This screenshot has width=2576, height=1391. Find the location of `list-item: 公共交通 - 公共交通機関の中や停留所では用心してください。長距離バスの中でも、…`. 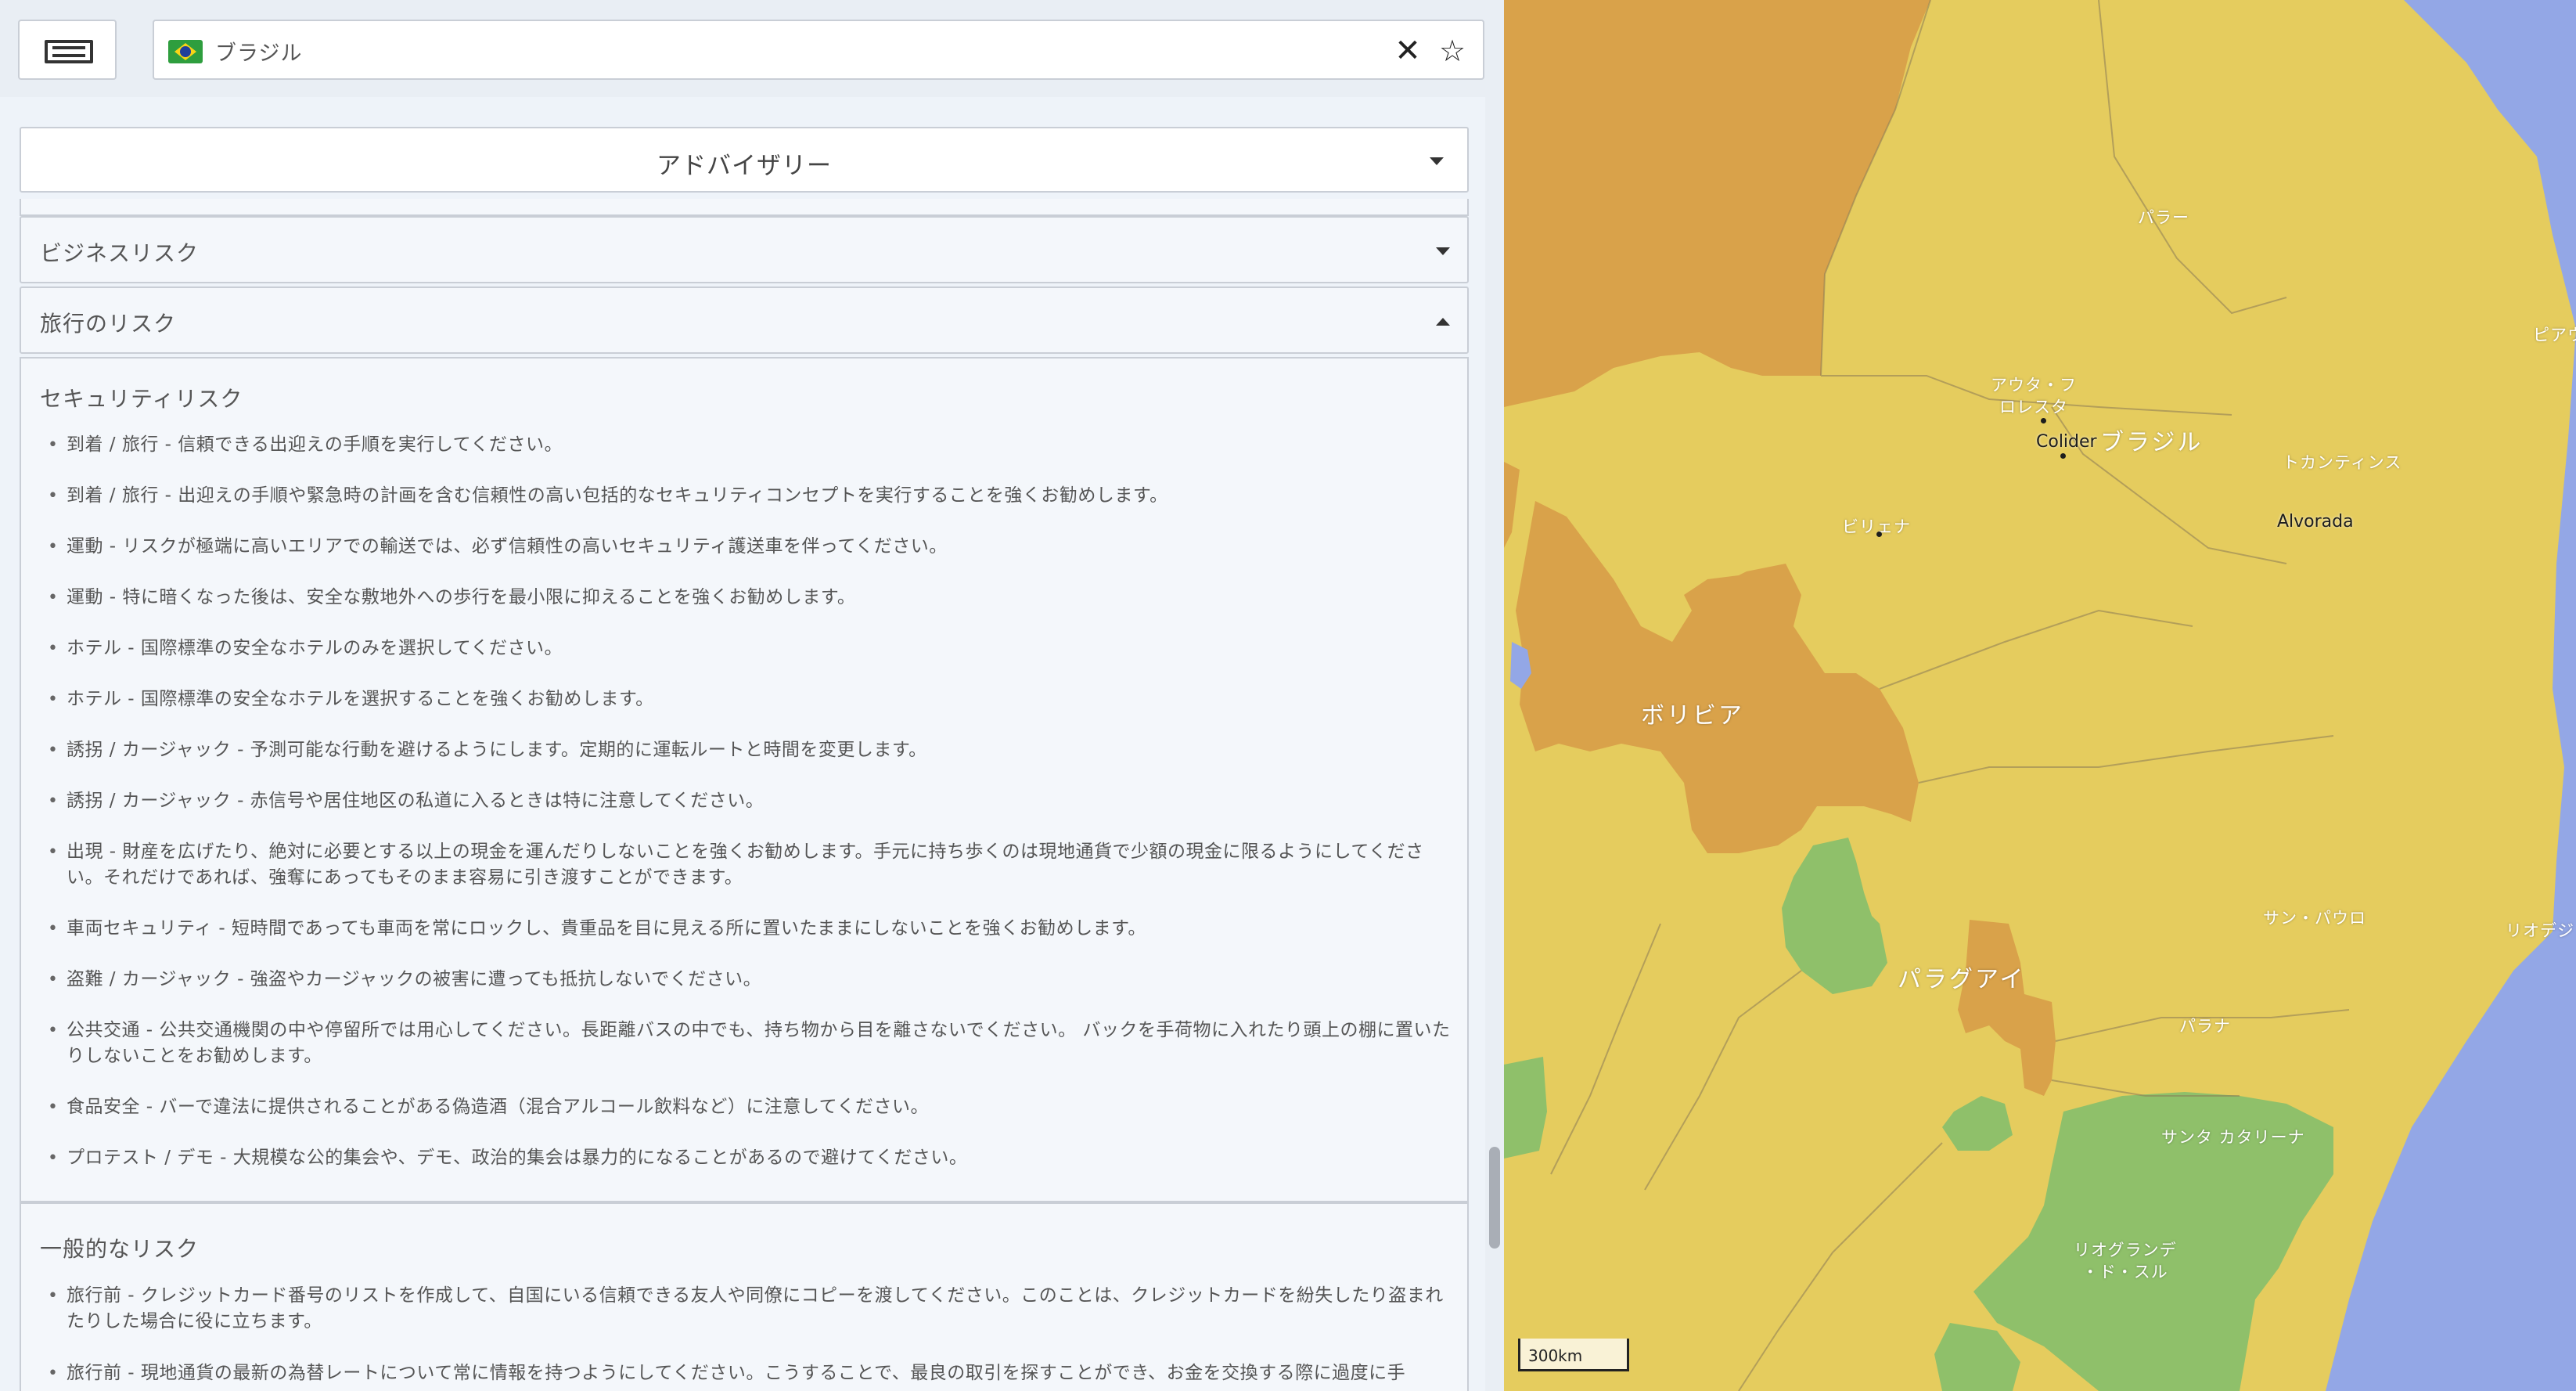

list-item: 公共交通 - 公共交通機関の中や停留所では用心してください。長距離バスの中でも、… is located at coordinates (750, 1043).